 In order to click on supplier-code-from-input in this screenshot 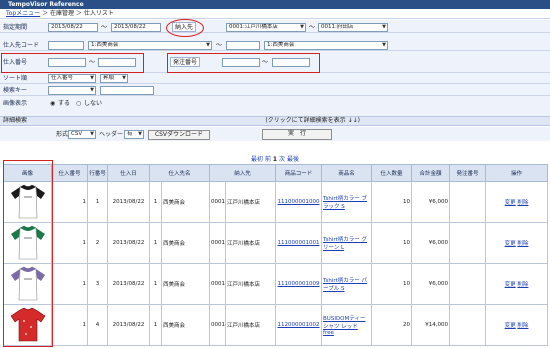, I will do `click(66, 45)`.